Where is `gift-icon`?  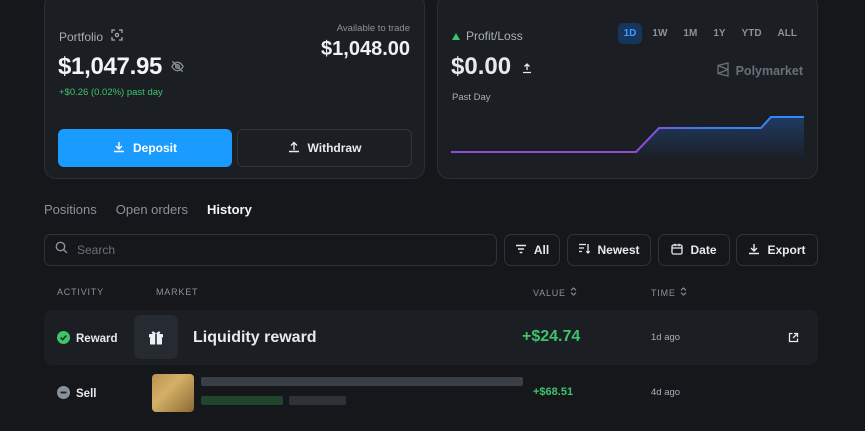 gift-icon is located at coordinates (156, 337).